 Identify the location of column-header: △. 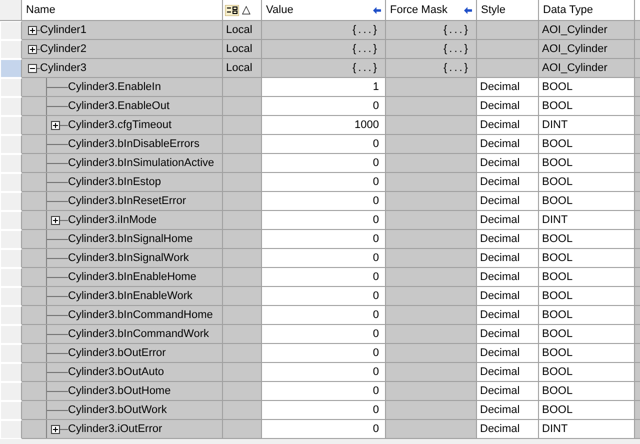
(242, 10).